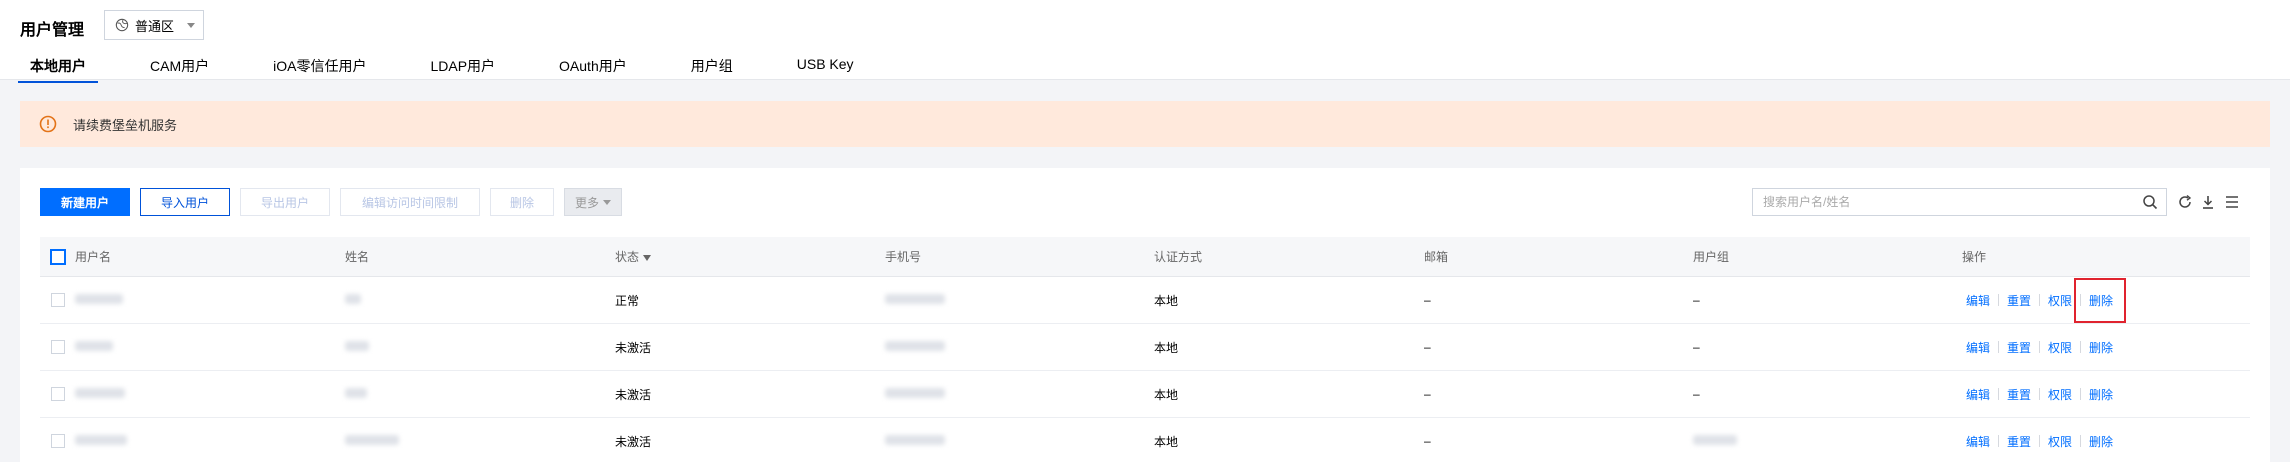 The width and height of the screenshot is (2290, 462). What do you see at coordinates (1145, 124) in the screenshot?
I see `renewal-banner: 请续费堡垒机服务` at bounding box center [1145, 124].